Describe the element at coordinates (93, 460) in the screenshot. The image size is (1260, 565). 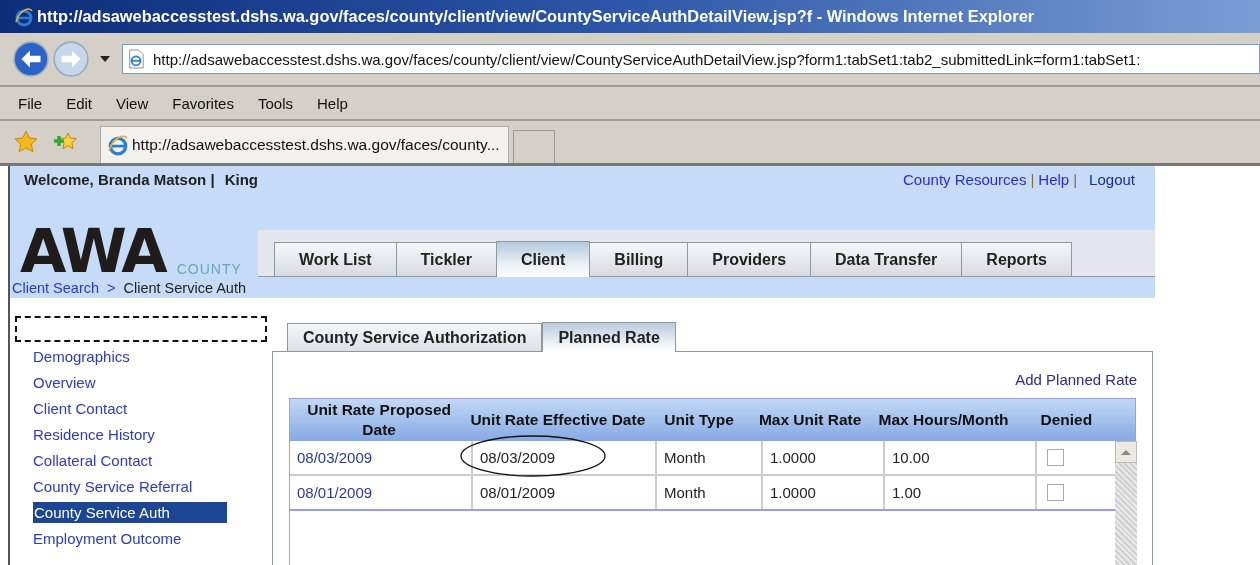
I see `sidebar-item: Collateral Contact` at that location.